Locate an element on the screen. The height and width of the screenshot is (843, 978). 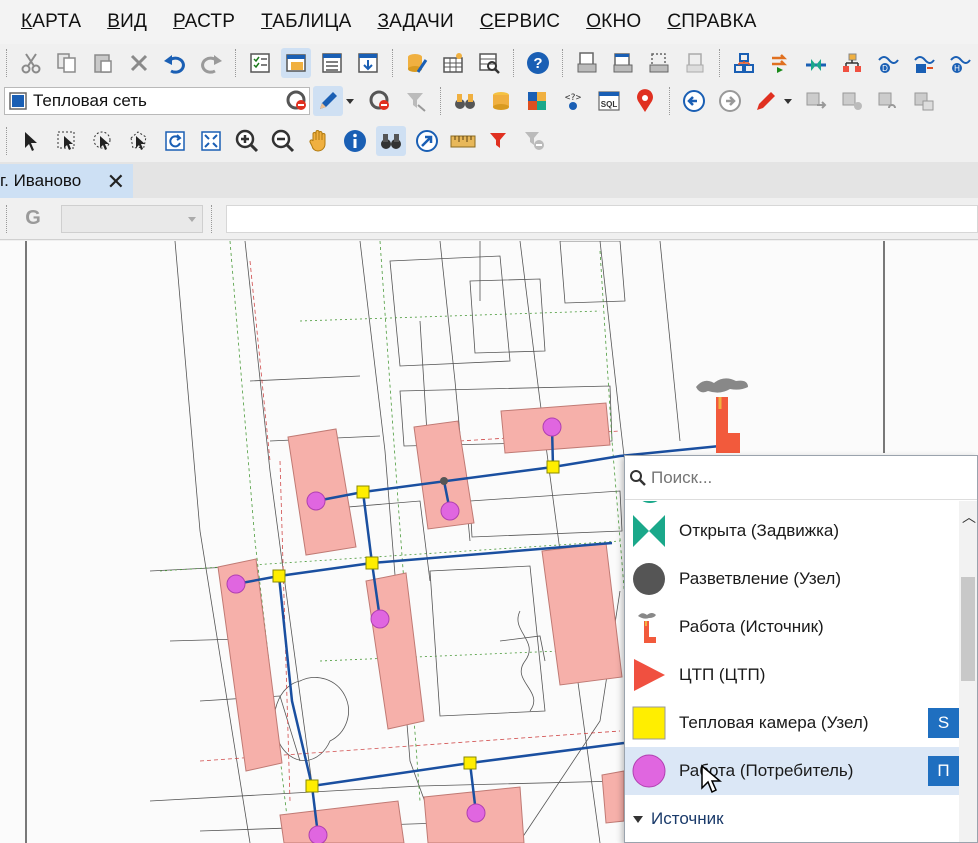
copy-object-button is located at coordinates (852, 101).